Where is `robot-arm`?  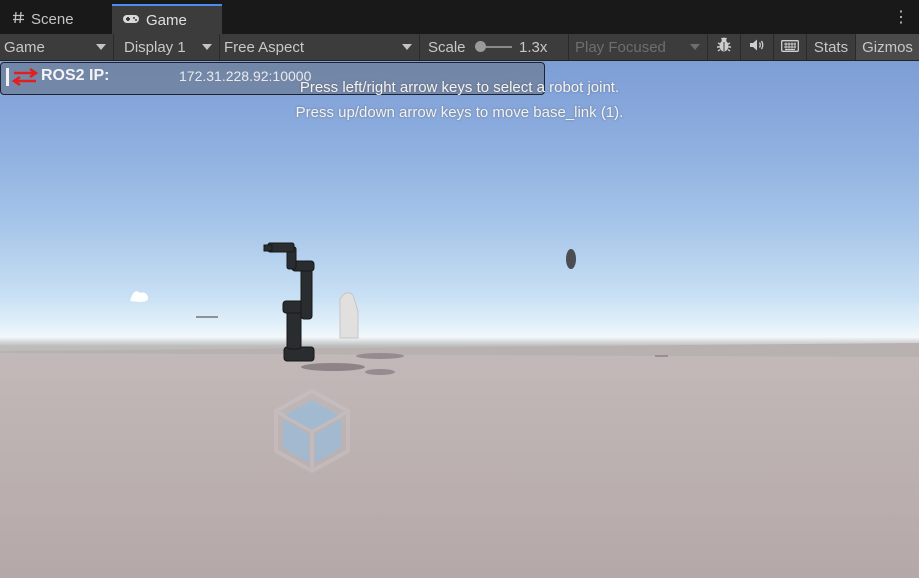
robot-arm is located at coordinates (289, 302).